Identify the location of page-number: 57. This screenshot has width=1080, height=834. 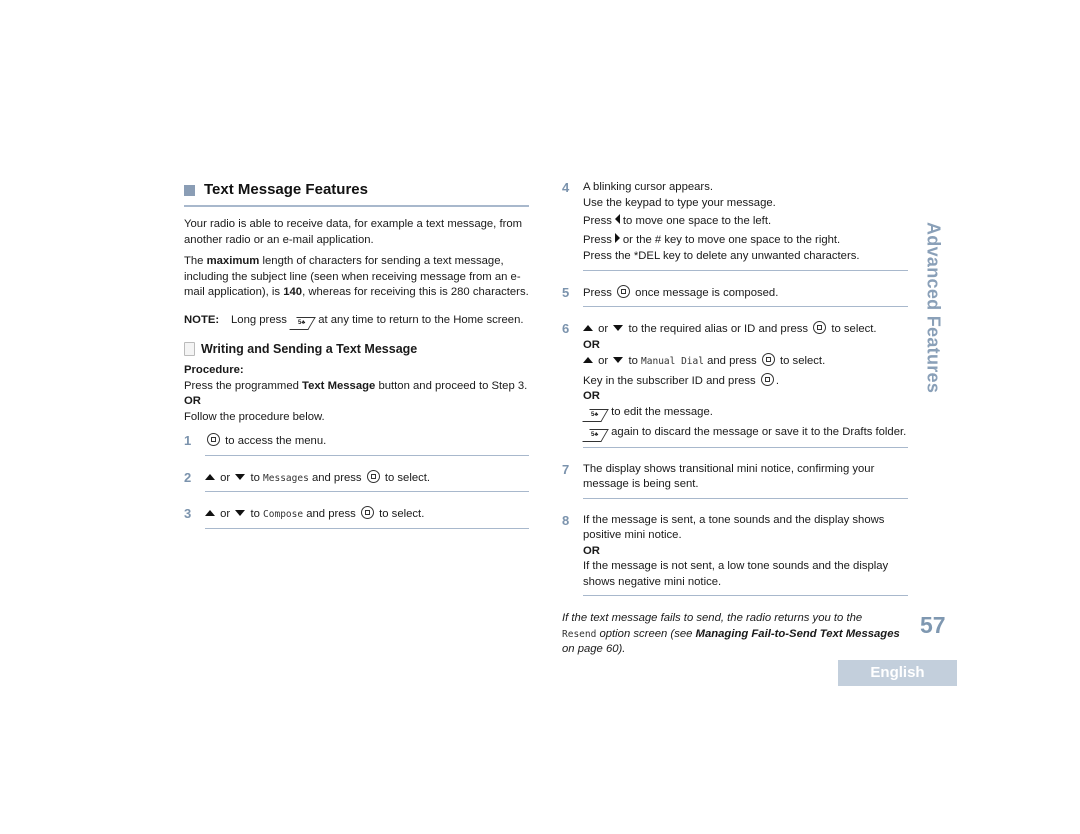
(933, 625).